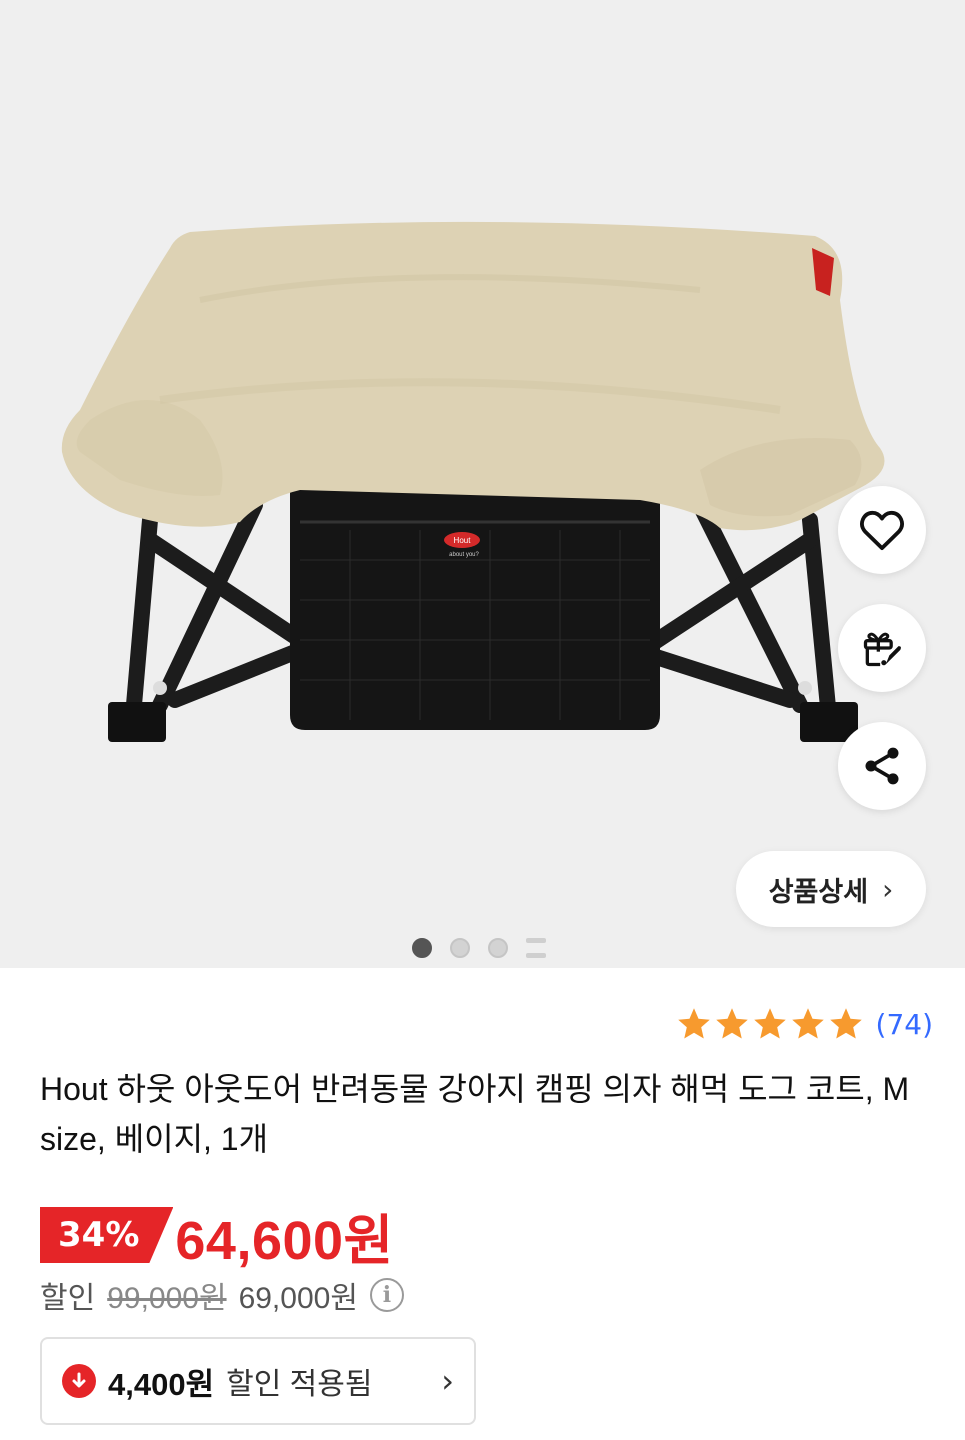 The image size is (965, 1440). What do you see at coordinates (107, 1235) in the screenshot?
I see `discount-badge: 34%` at bounding box center [107, 1235].